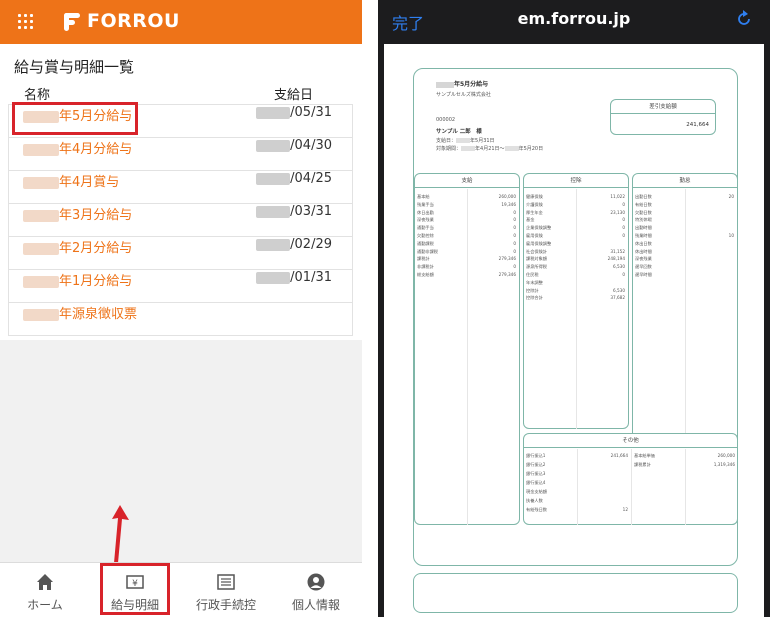  I want to click on item-label: 現金支給額, so click(536, 491).